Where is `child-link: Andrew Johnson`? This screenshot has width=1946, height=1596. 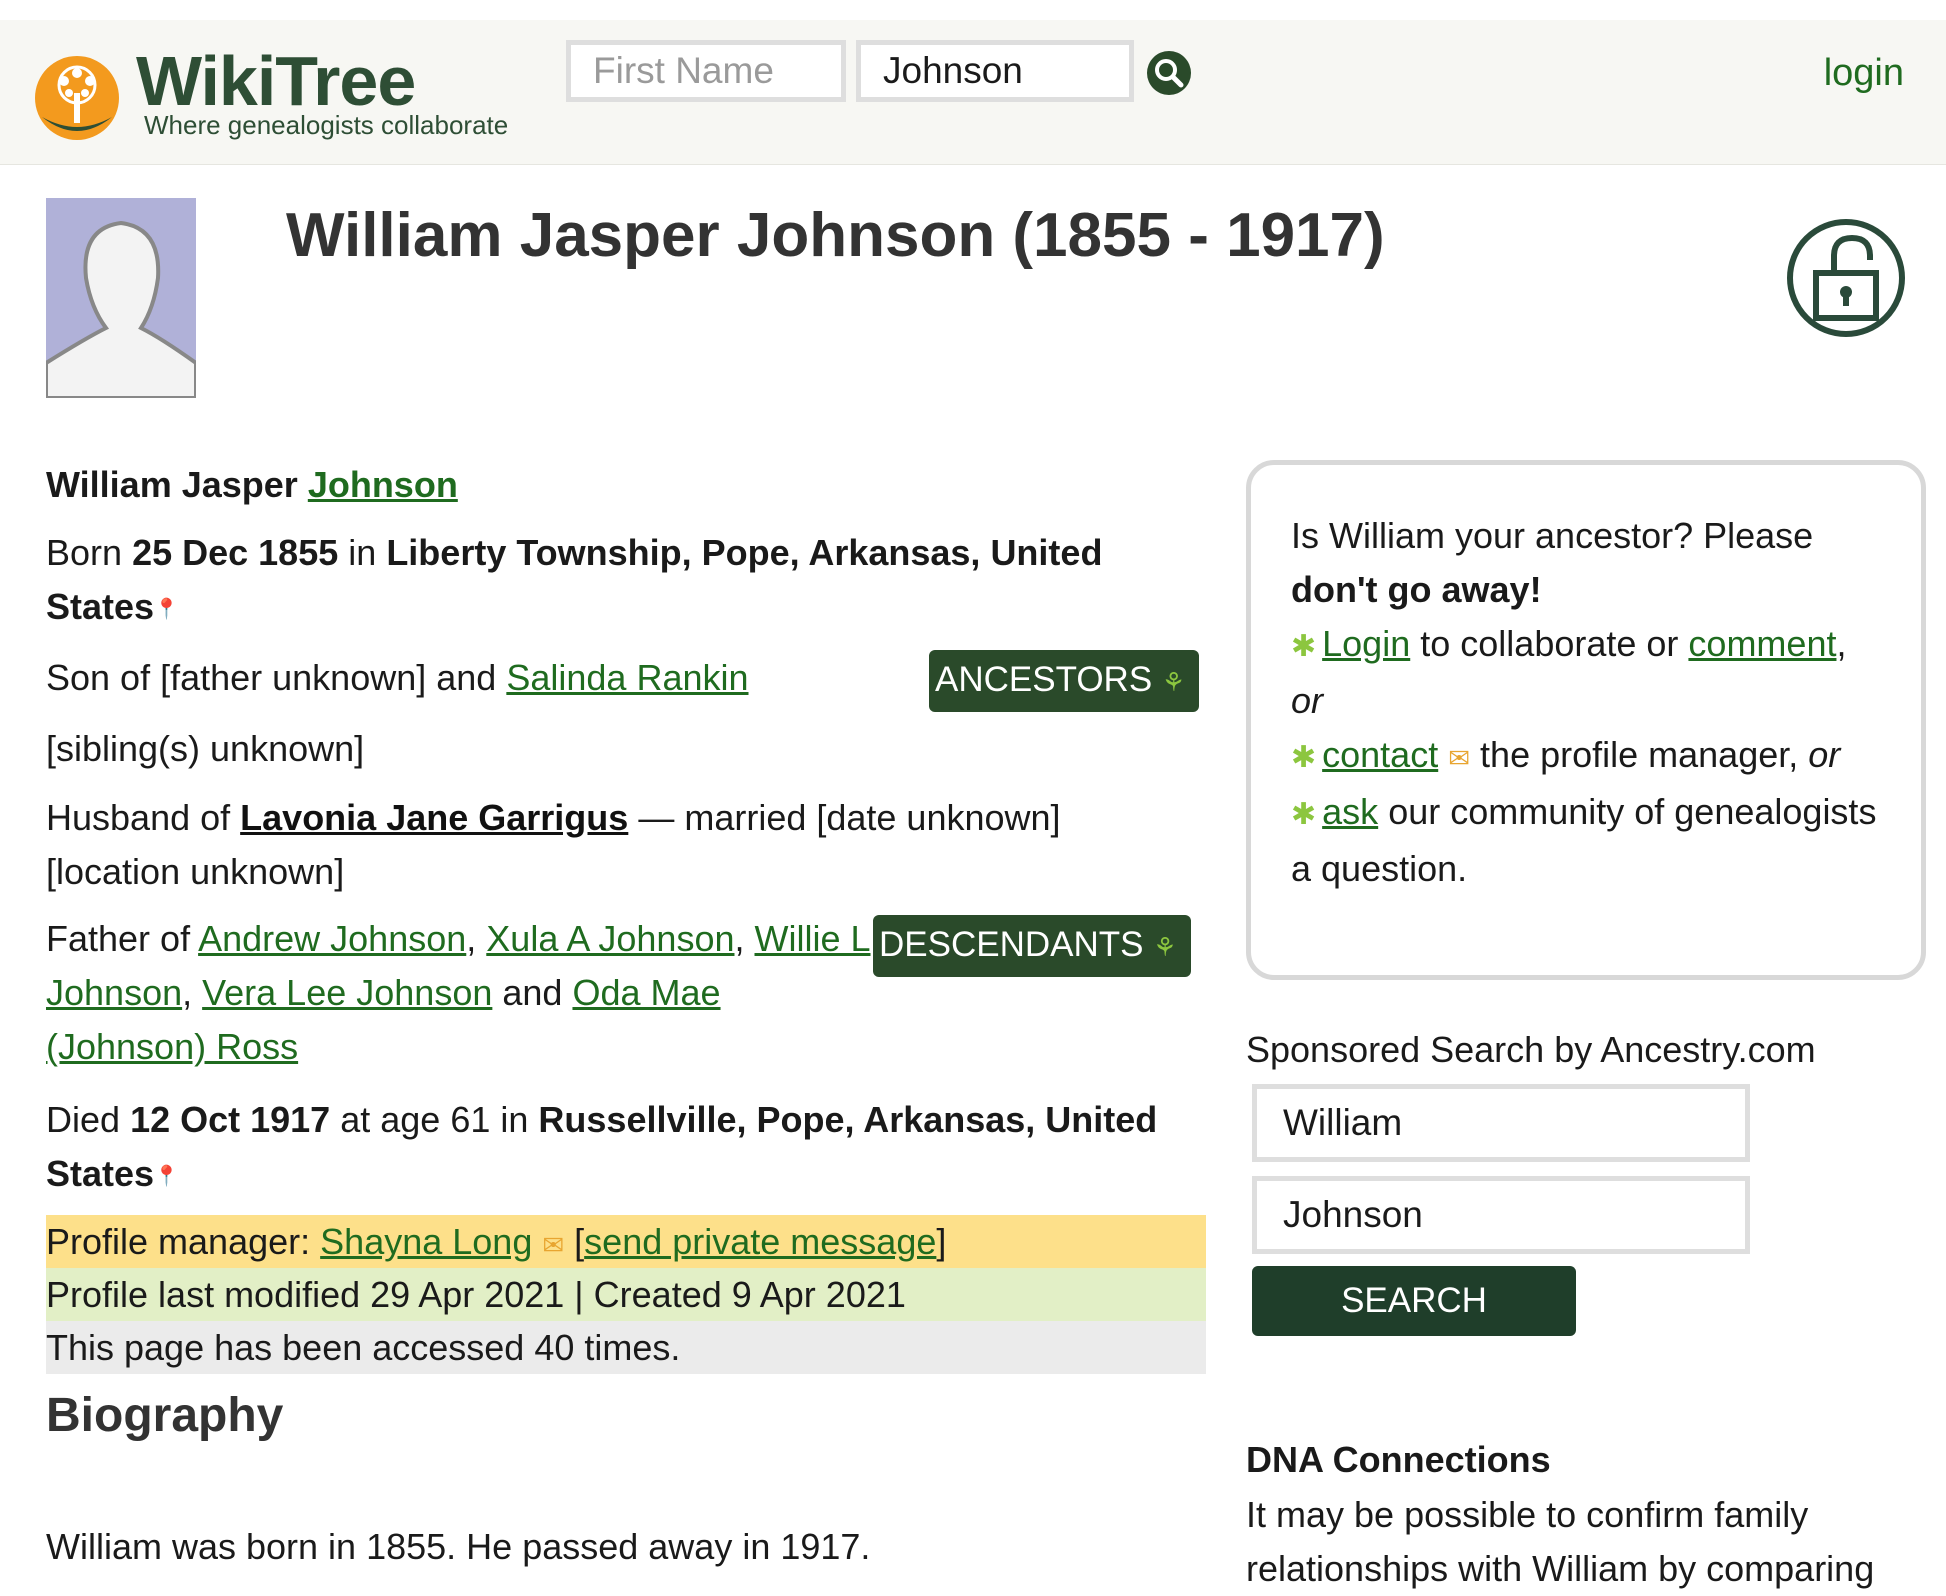
child-link: Andrew Johnson is located at coordinates (332, 938).